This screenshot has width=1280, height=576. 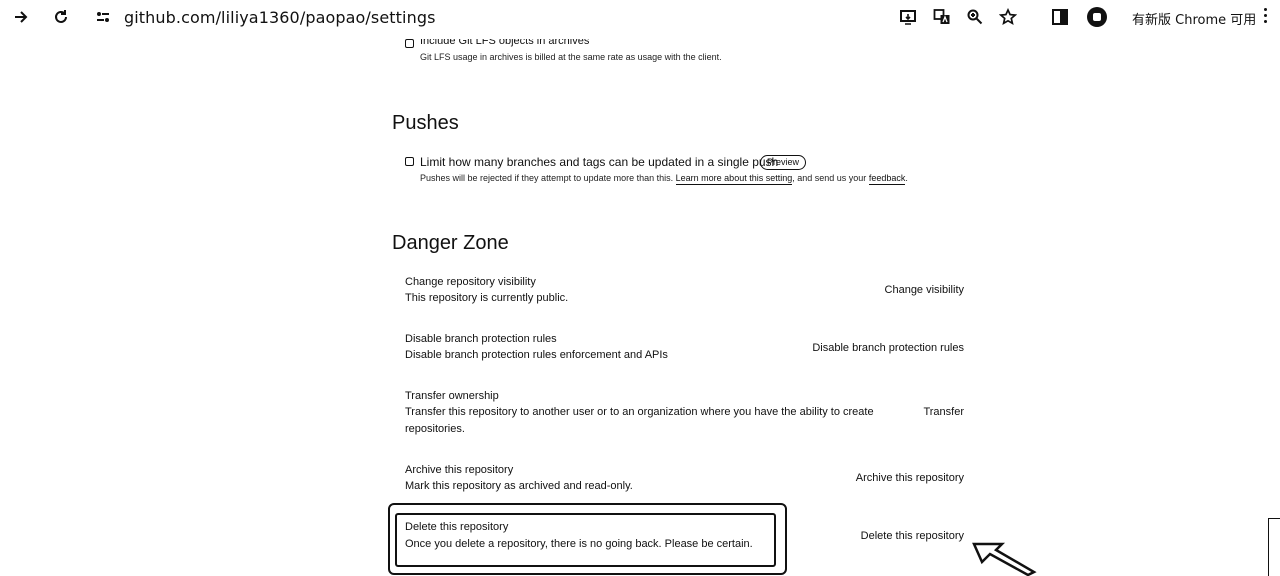 I want to click on pushes-note-suffix: ., so click(x=906, y=178).